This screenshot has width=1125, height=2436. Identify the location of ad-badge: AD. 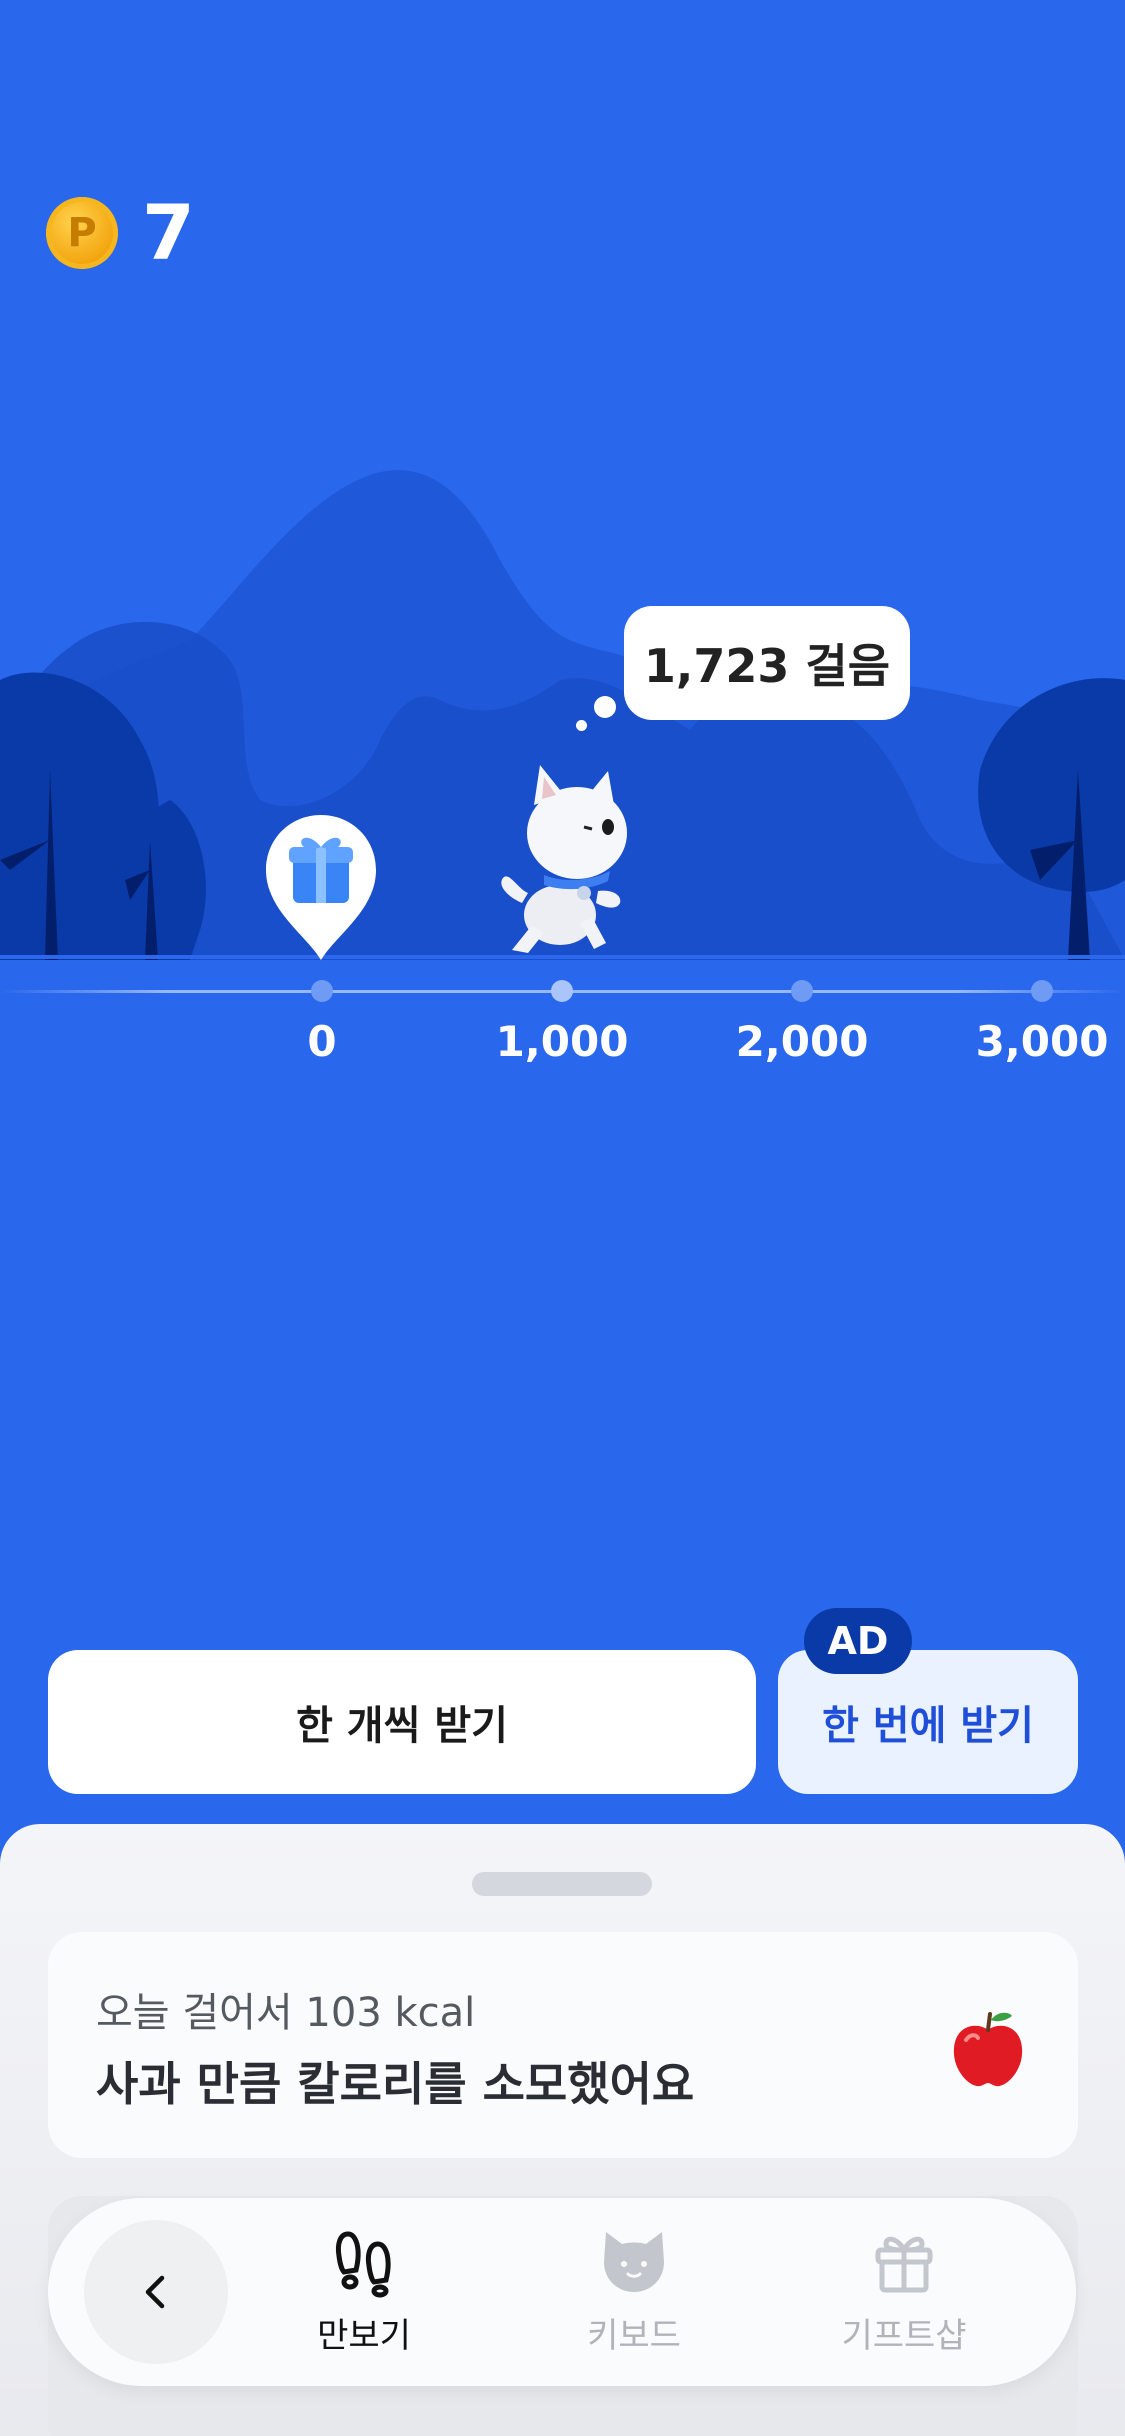
(858, 1641).